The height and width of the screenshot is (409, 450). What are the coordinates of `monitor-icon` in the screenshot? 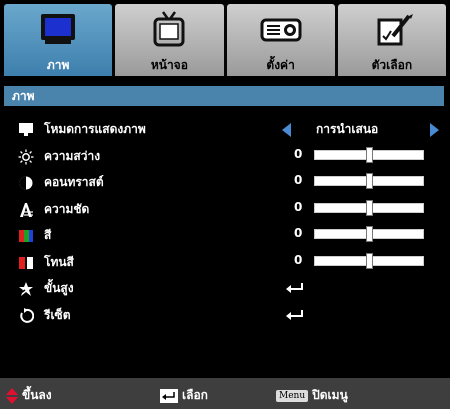 It's located at (58, 29).